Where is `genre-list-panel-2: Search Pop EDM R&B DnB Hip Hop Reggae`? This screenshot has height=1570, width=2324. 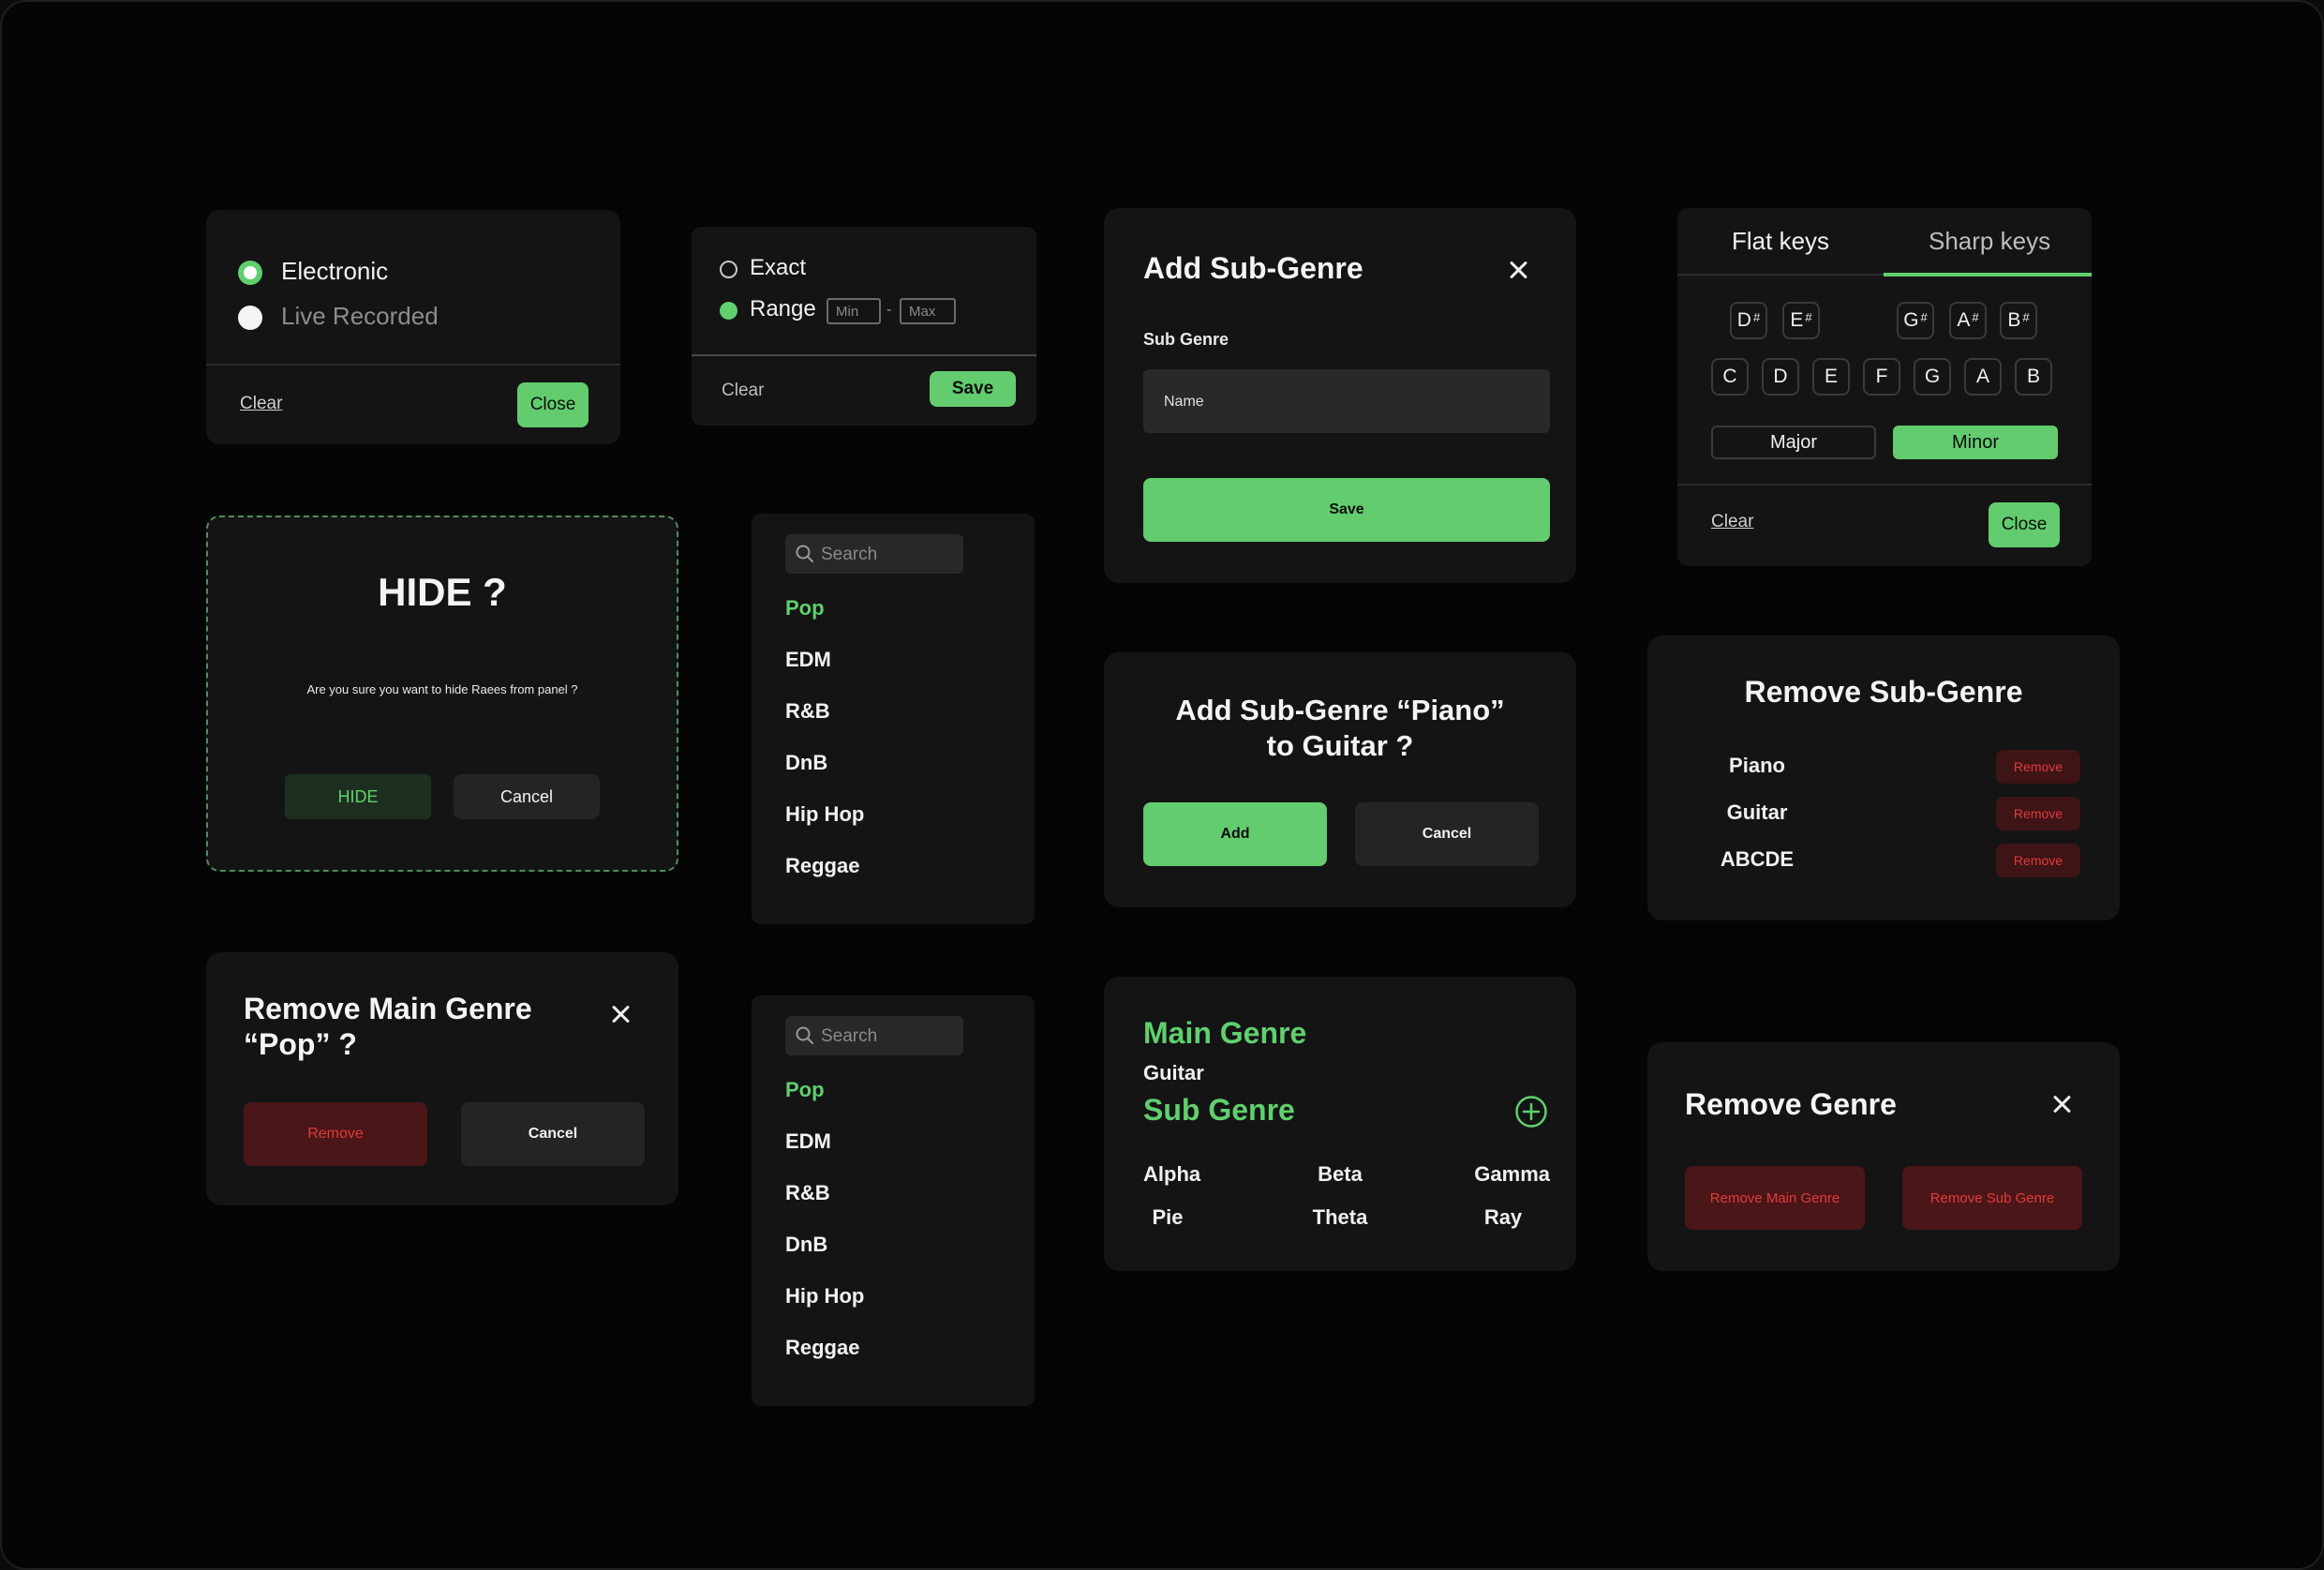 genre-list-panel-2: Search Pop EDM R&B DnB Hip Hop Reggae is located at coordinates (893, 1201).